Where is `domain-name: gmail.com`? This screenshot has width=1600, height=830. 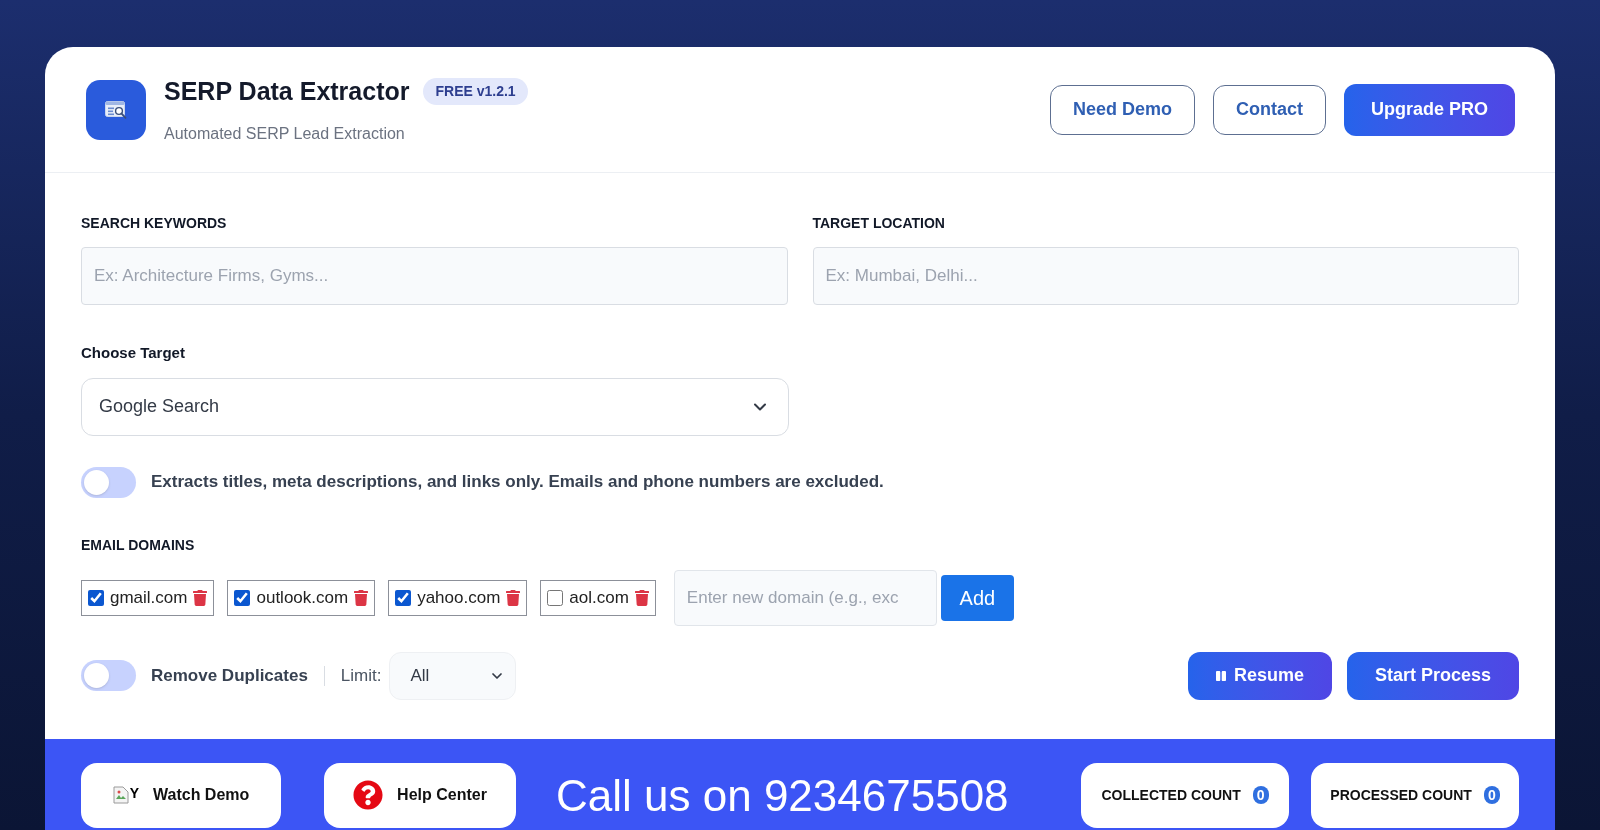 domain-name: gmail.com is located at coordinates (149, 597).